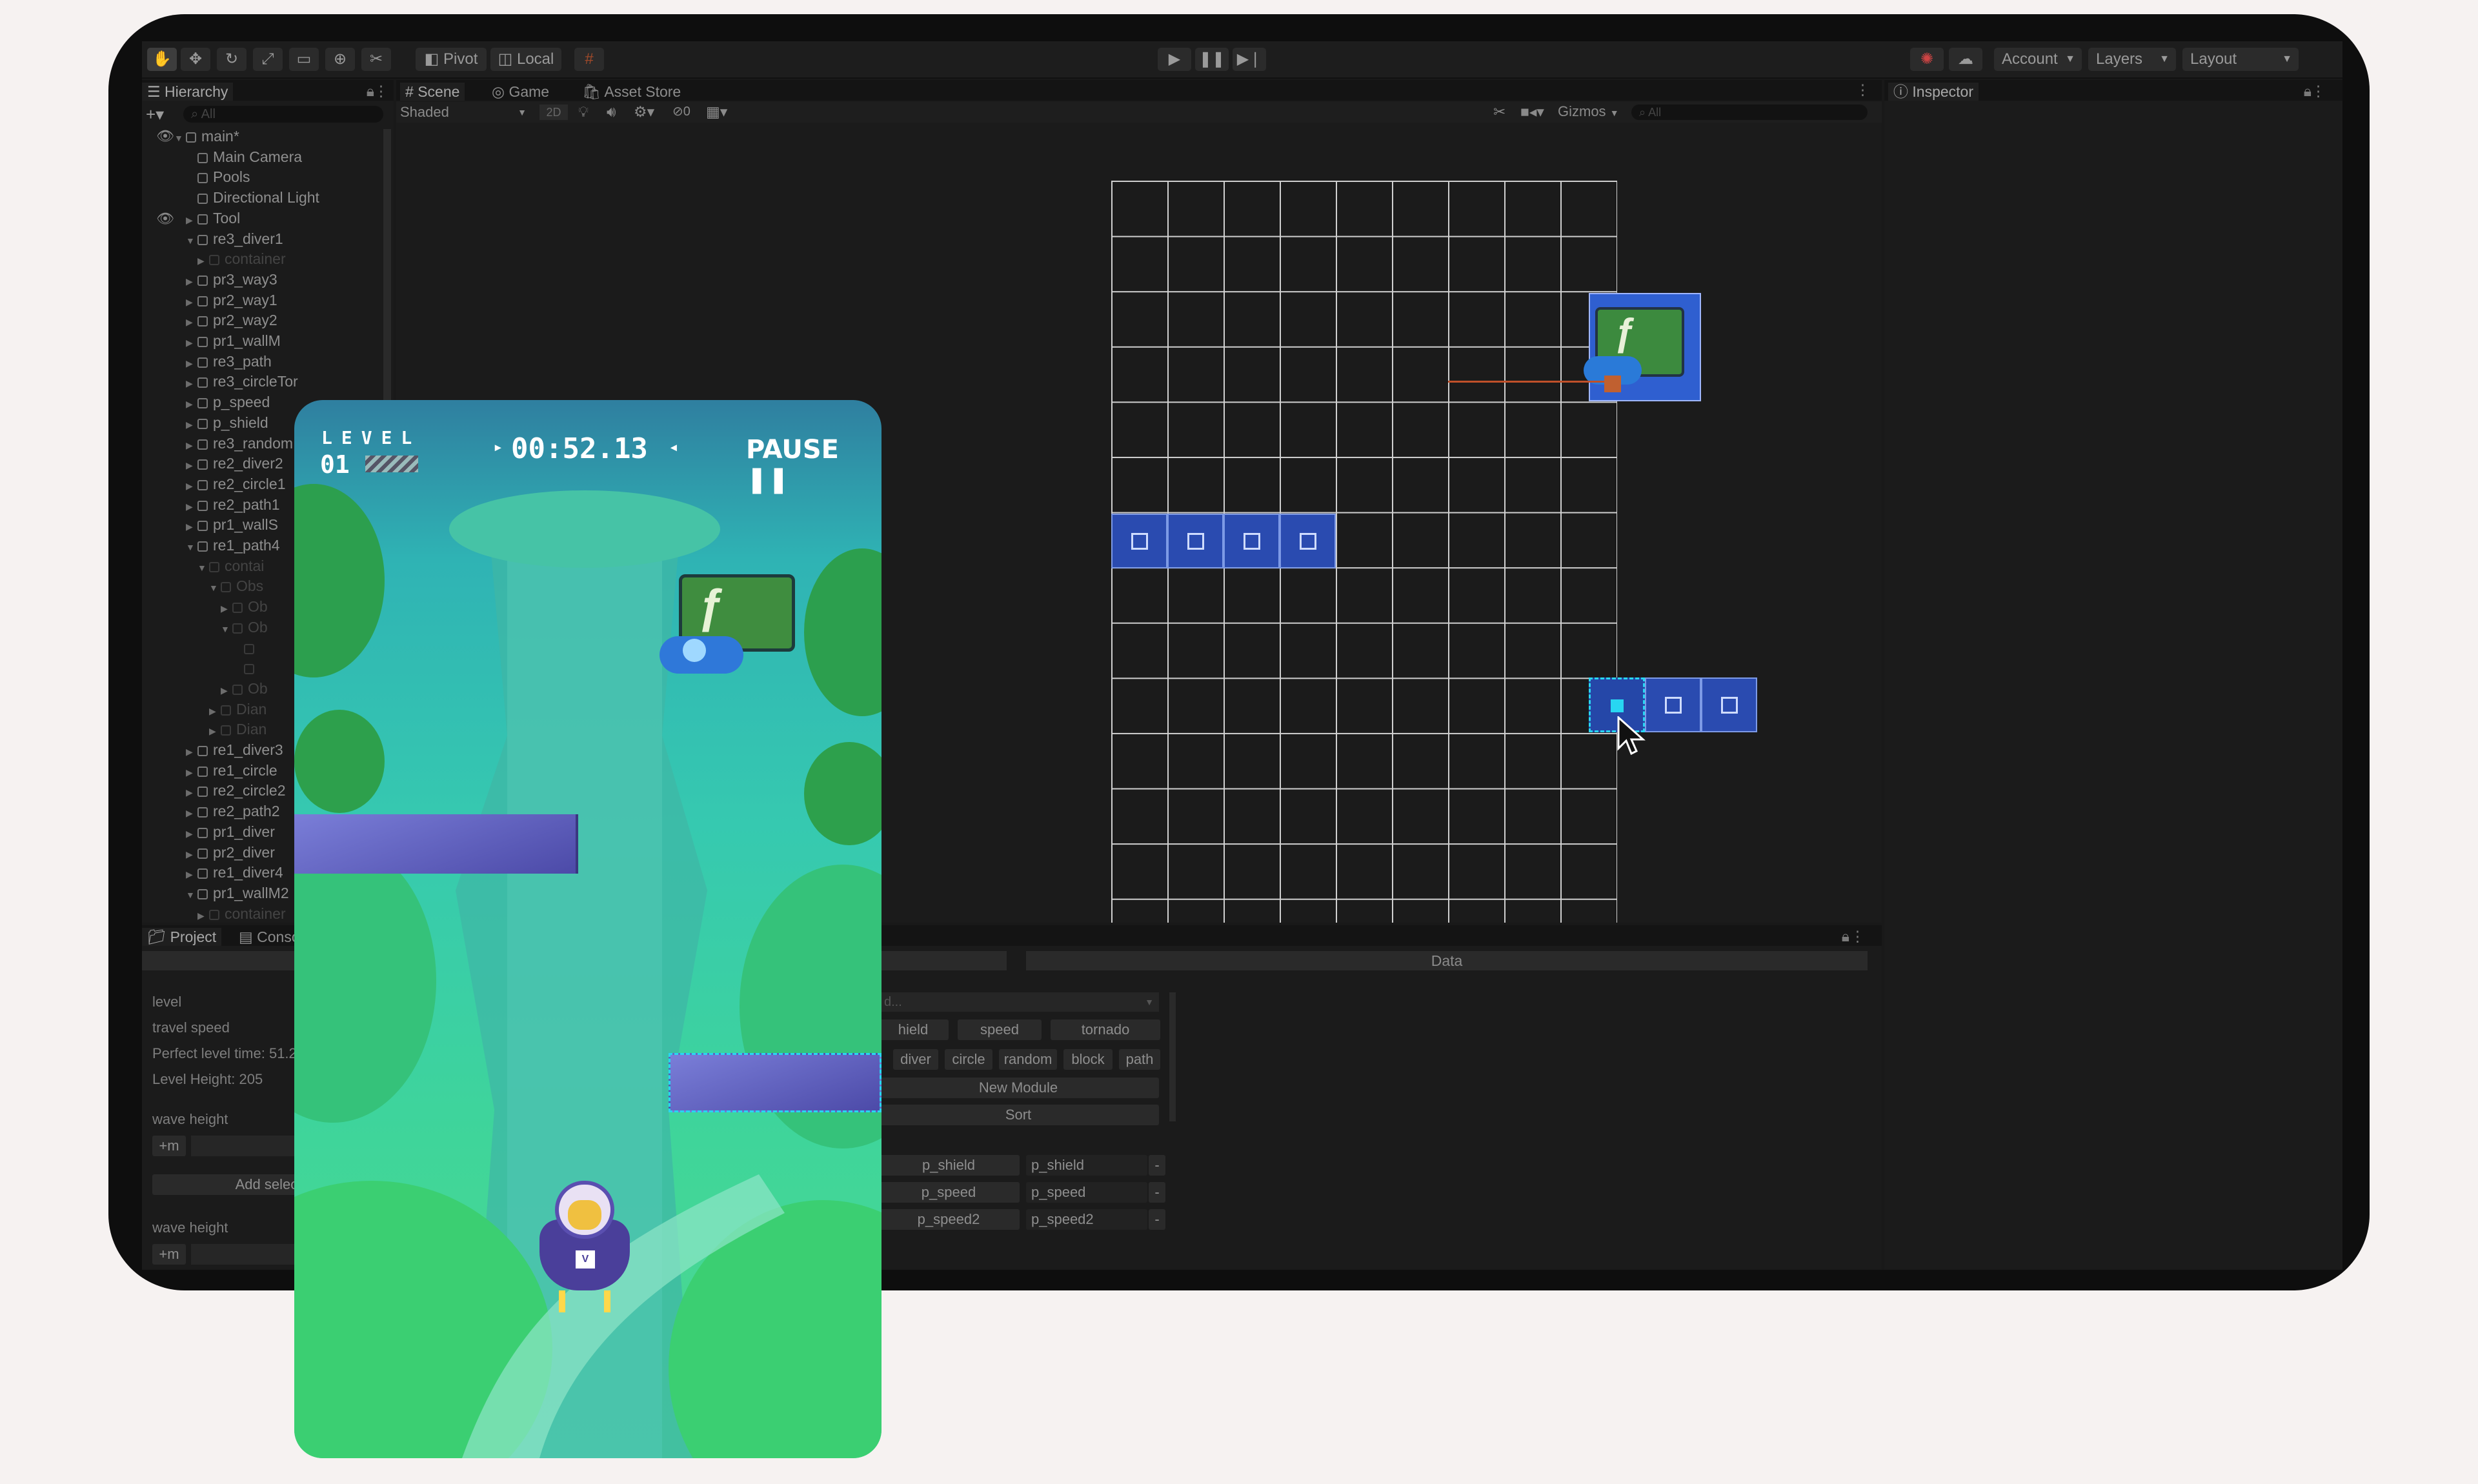 The image size is (2478, 1484). Describe the element at coordinates (231, 770) in the screenshot. I see `hierarchy-item: ▶ re1_circle` at that location.